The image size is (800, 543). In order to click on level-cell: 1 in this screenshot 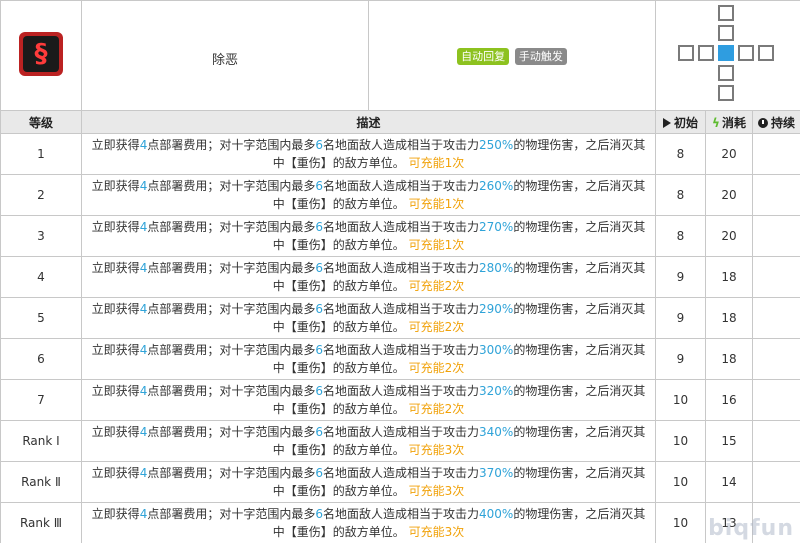, I will do `click(41, 154)`.